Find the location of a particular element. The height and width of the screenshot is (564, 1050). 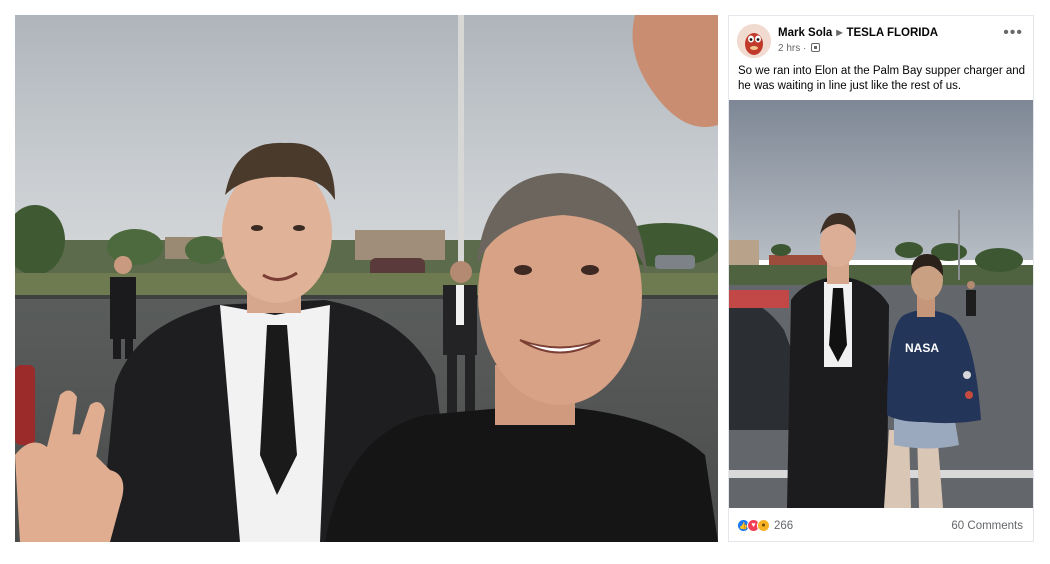

post-meta: 2 hrs · is located at coordinates (799, 48).